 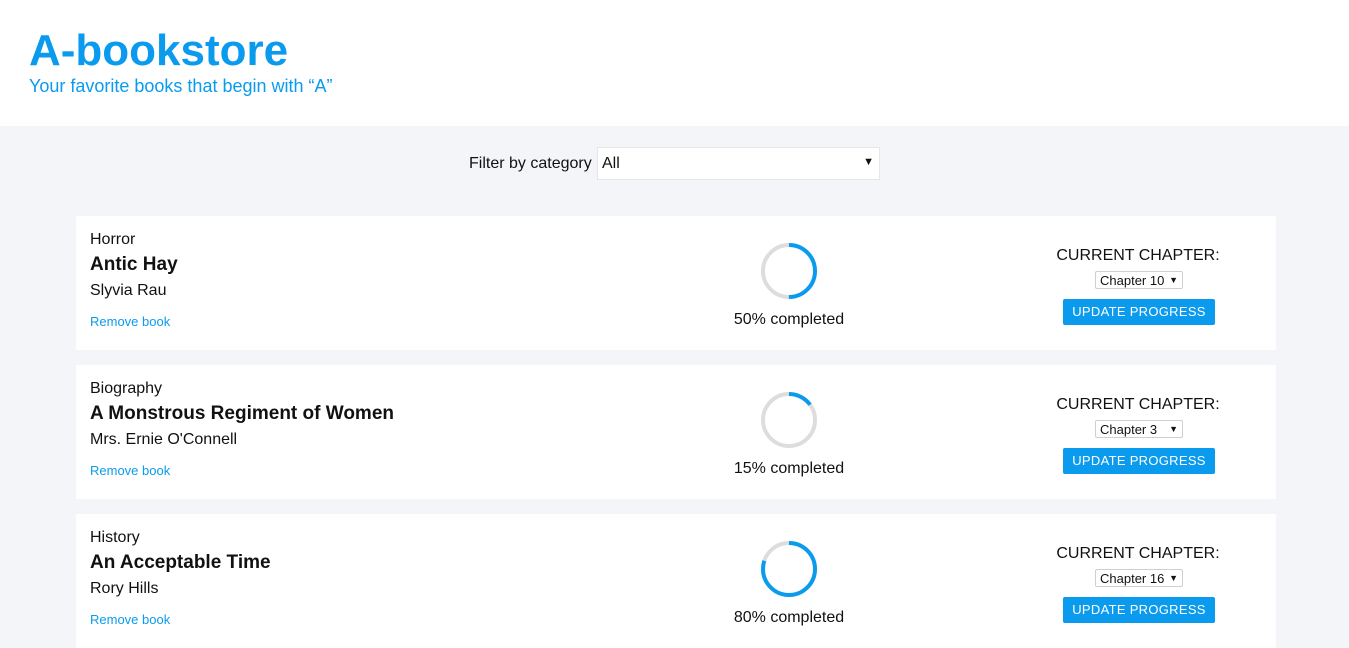 I want to click on site-tagline: Your favorite books that begin with “A”, so click(x=181, y=86).